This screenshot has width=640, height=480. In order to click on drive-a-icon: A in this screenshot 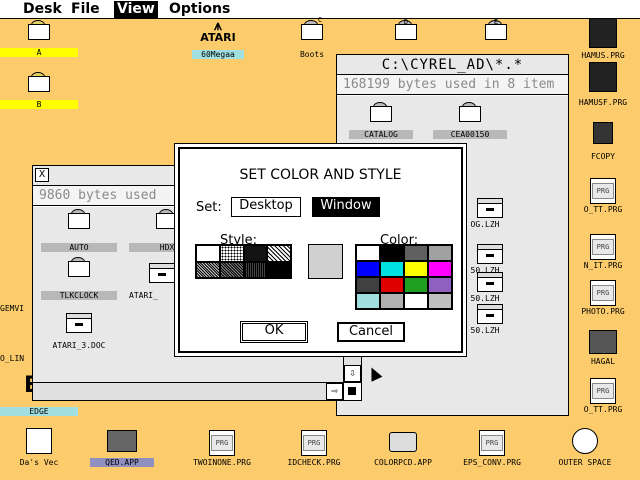, I will do `click(39, 39)`.